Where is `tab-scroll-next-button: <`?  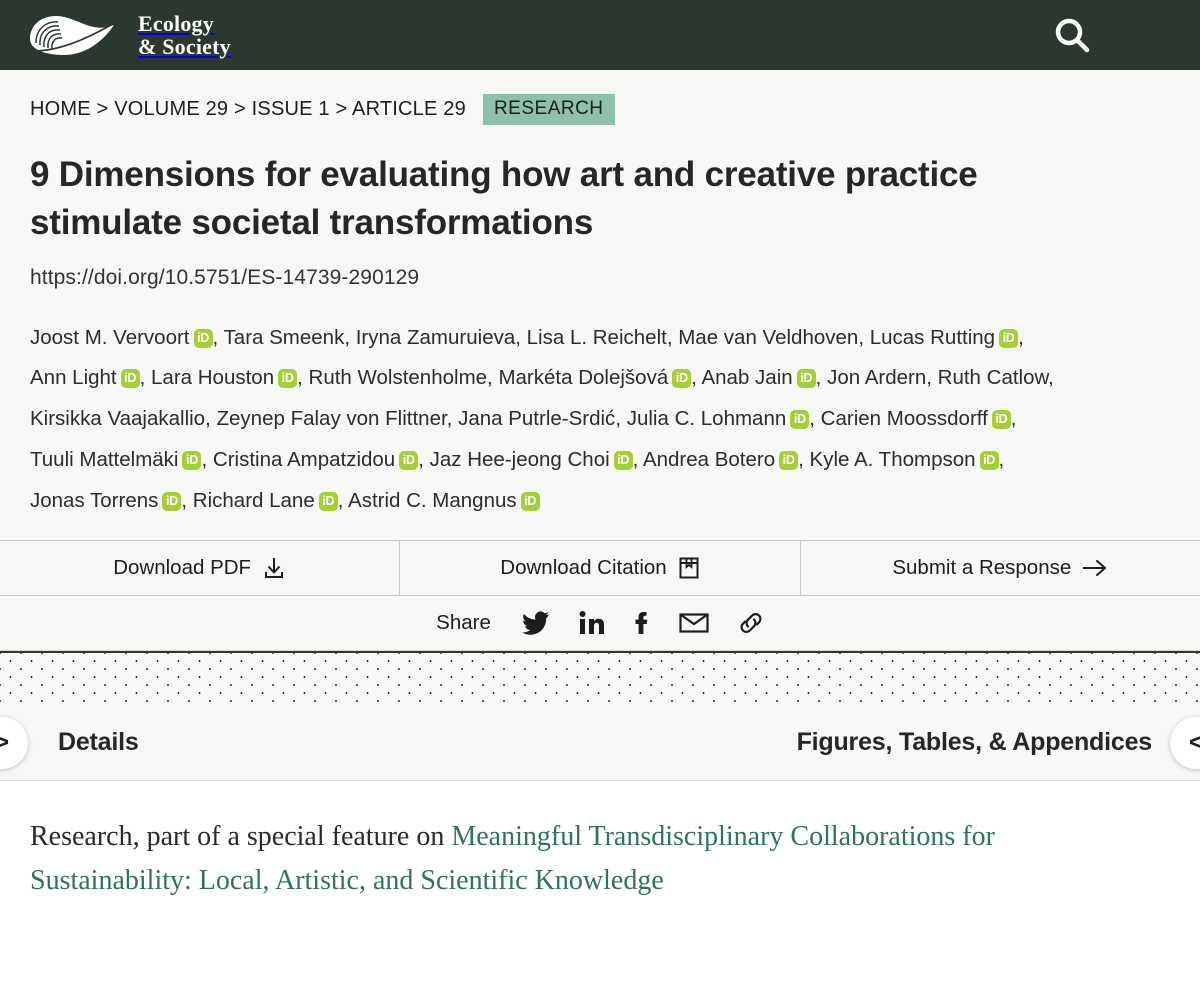 tab-scroll-next-button: < is located at coordinates (1185, 742).